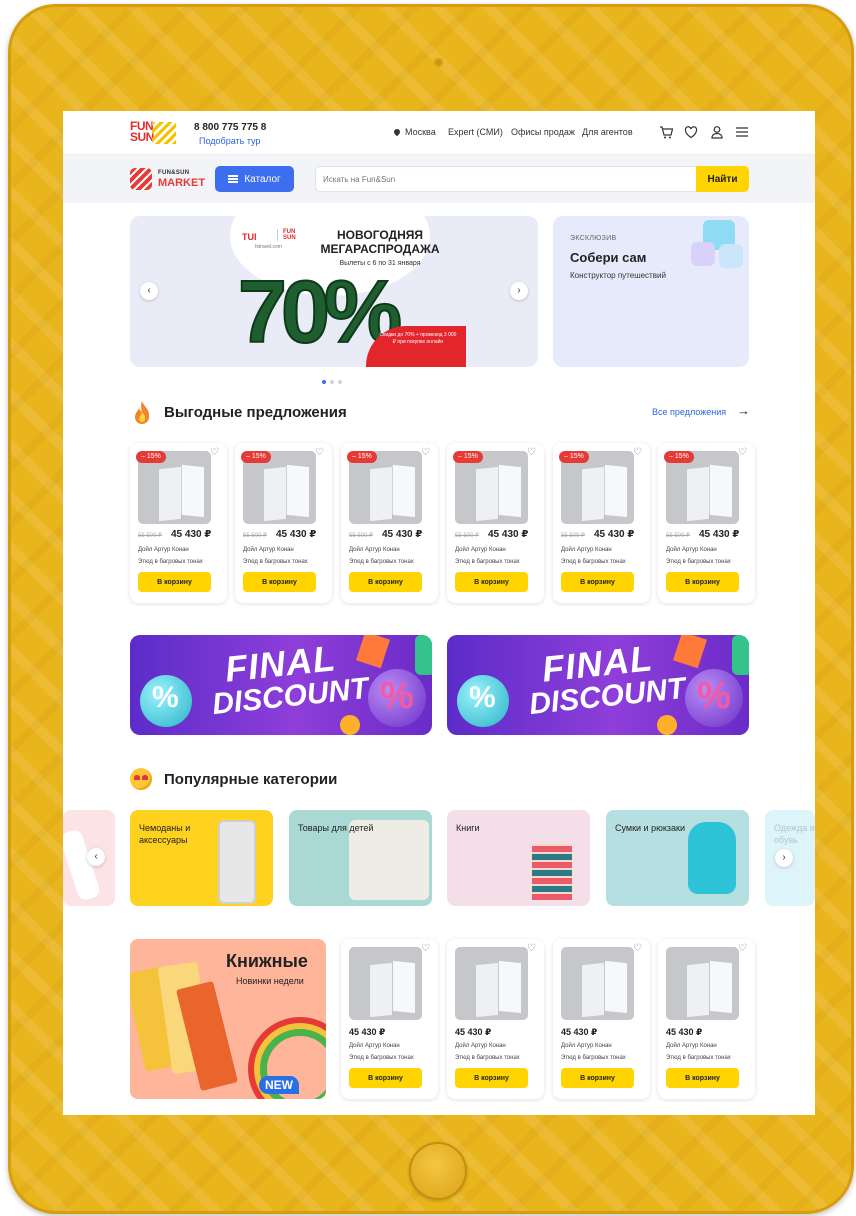 This screenshot has width=856, height=1216. What do you see at coordinates (230, 127) in the screenshot?
I see `phone-number: 8 800 775 775 8` at bounding box center [230, 127].